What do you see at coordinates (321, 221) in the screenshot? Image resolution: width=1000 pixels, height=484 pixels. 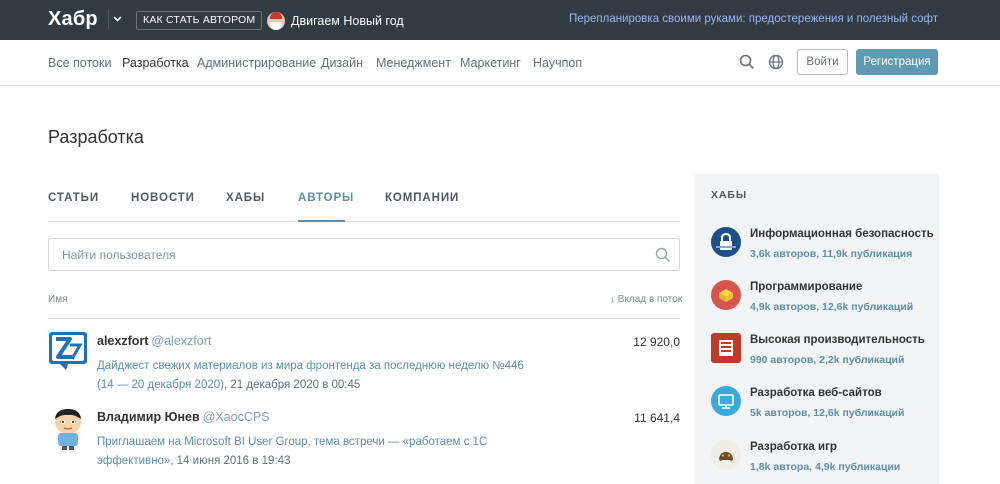 I see `active-tab-indicator` at bounding box center [321, 221].